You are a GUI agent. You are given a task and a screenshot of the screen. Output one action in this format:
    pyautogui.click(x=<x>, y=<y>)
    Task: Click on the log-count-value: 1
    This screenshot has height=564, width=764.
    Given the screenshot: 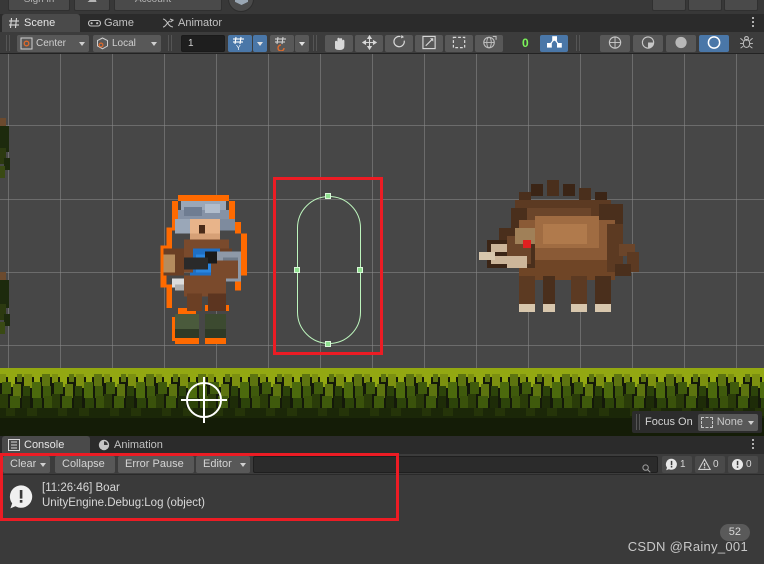 What is the action you would take?
    pyautogui.click(x=683, y=464)
    